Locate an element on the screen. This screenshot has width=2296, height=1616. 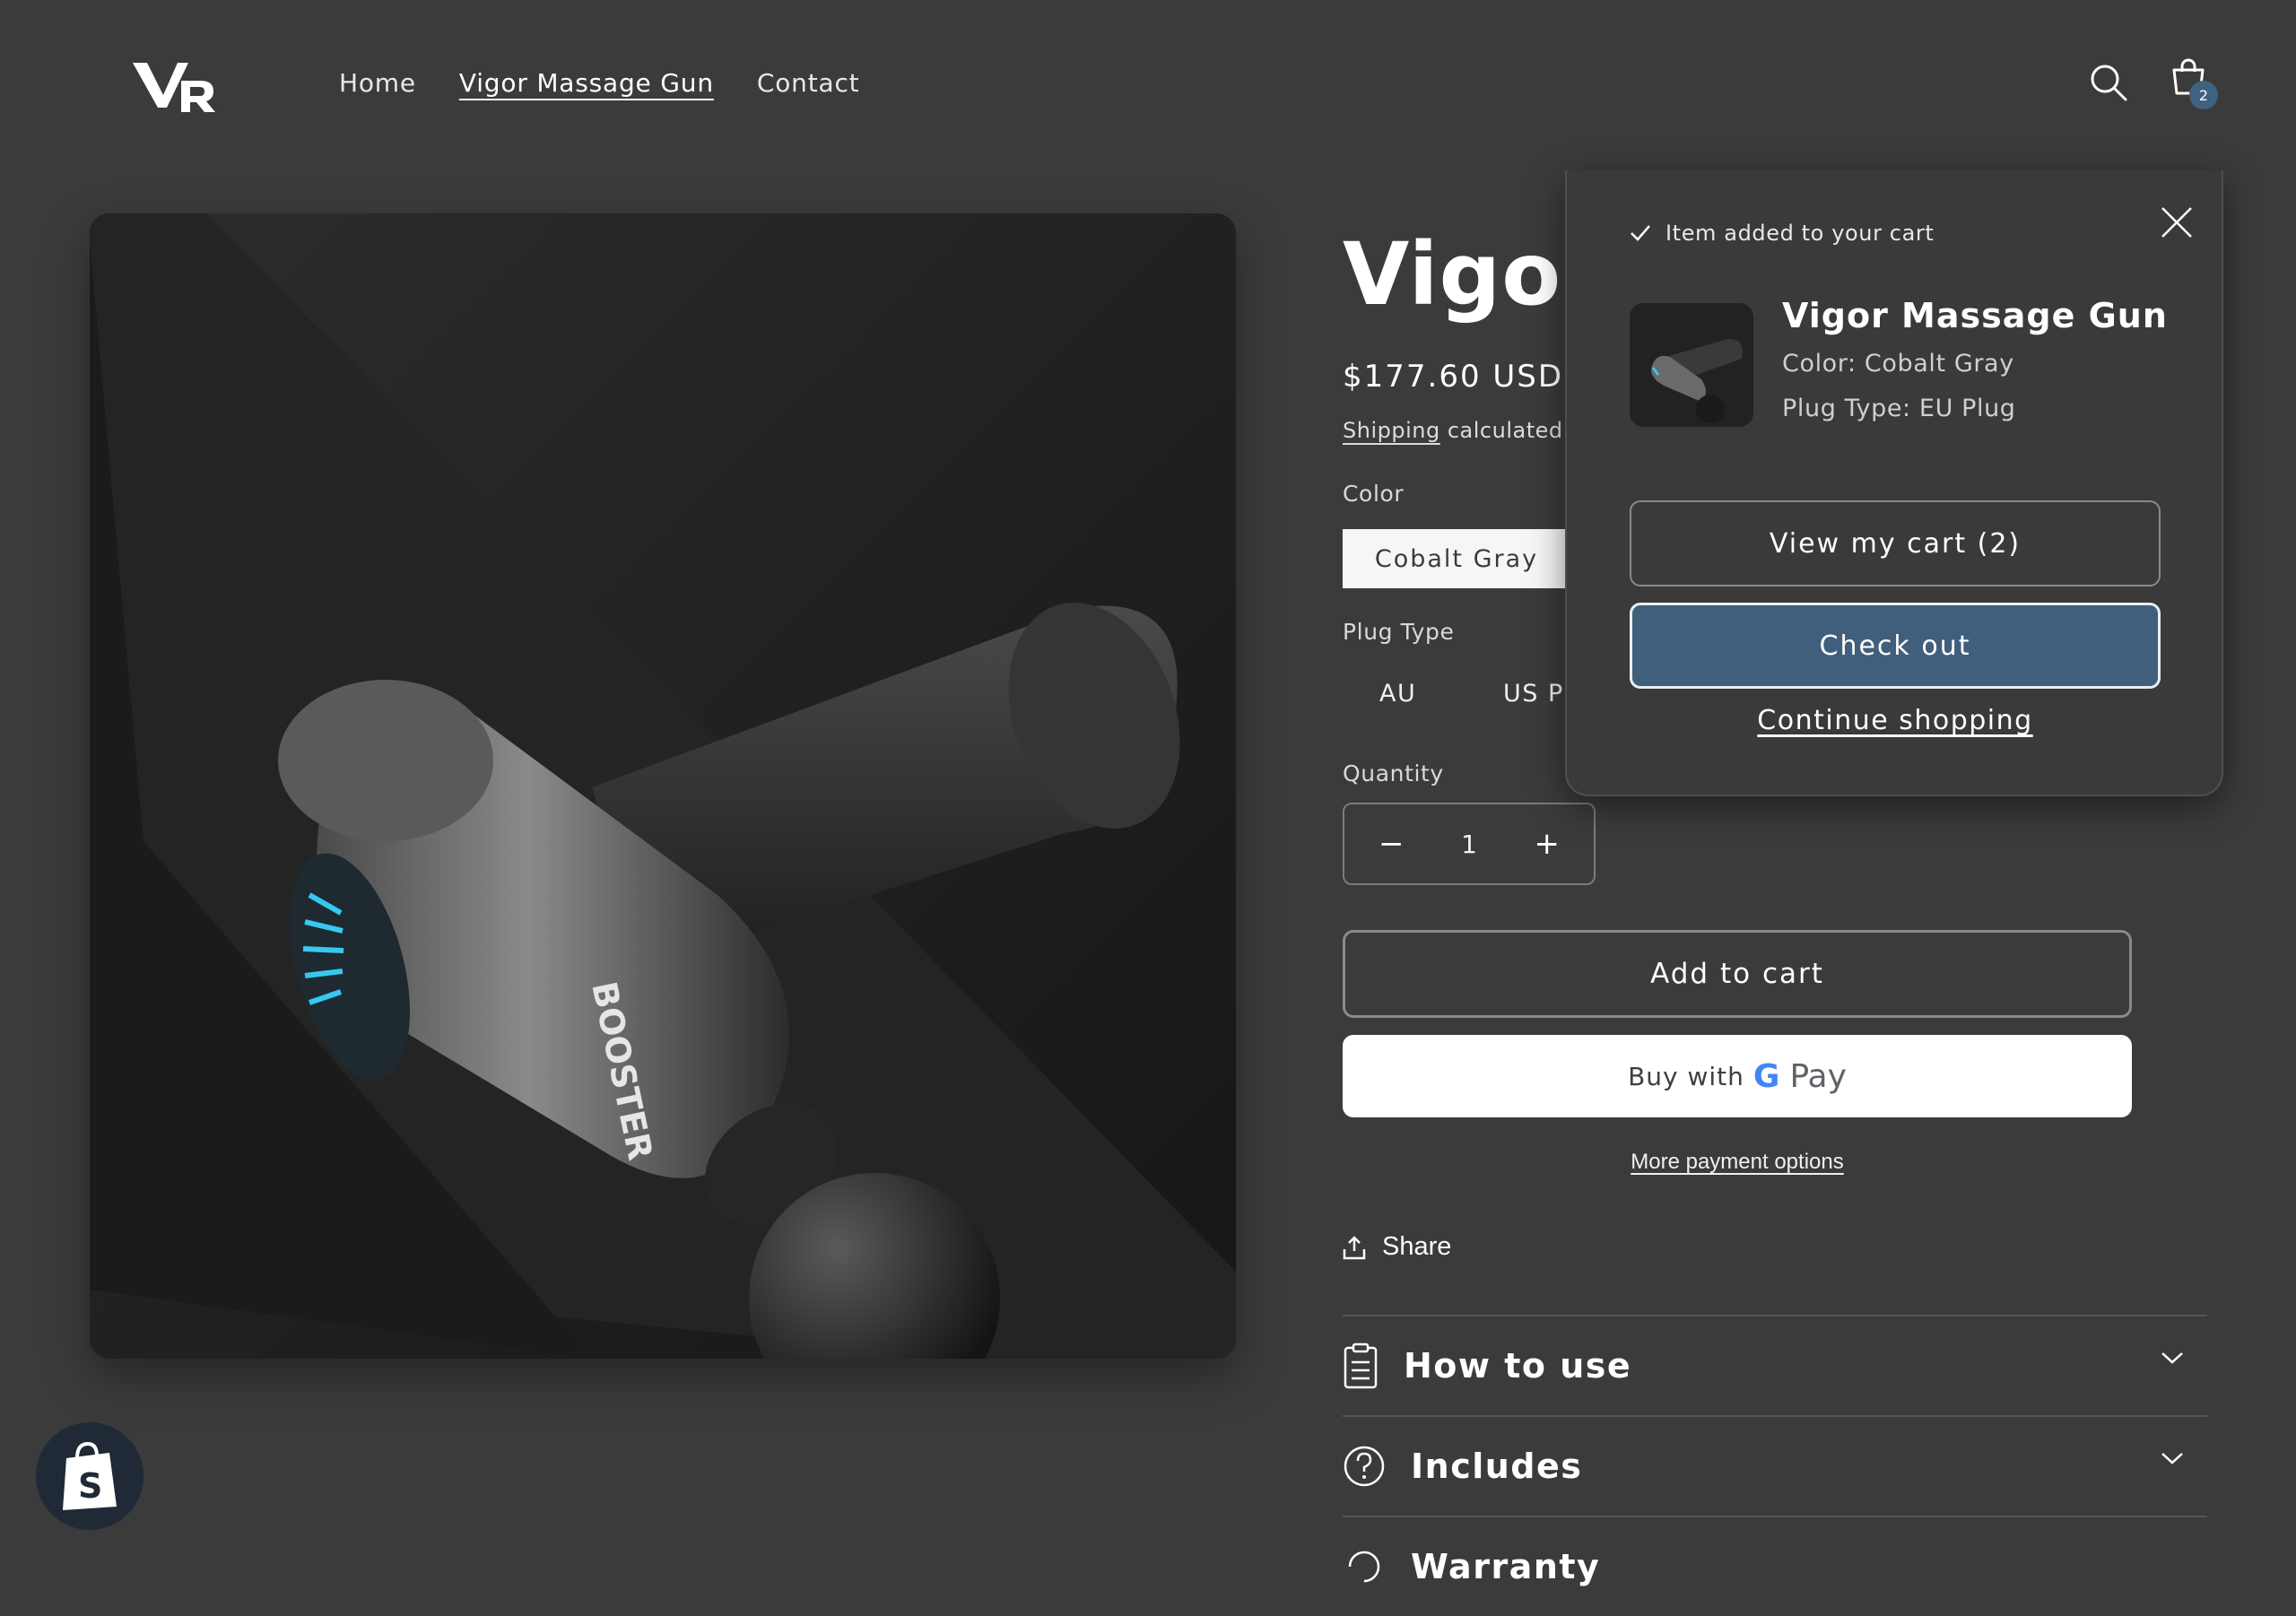
cart-notification-status: Item added to your cart is located at coordinates (1782, 233).